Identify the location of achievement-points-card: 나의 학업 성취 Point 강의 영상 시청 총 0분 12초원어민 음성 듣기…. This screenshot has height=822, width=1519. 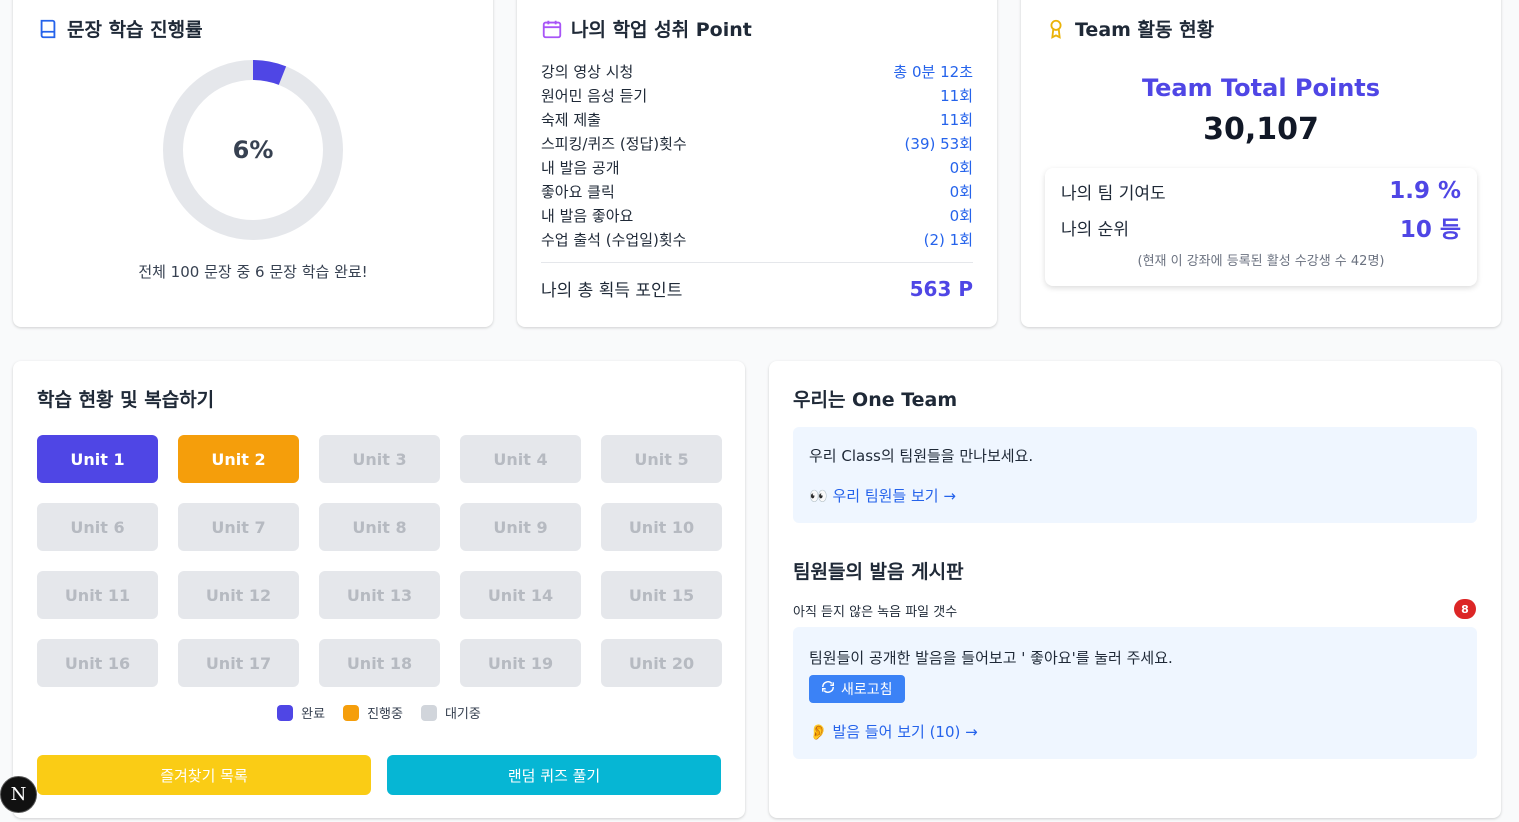
(757, 163).